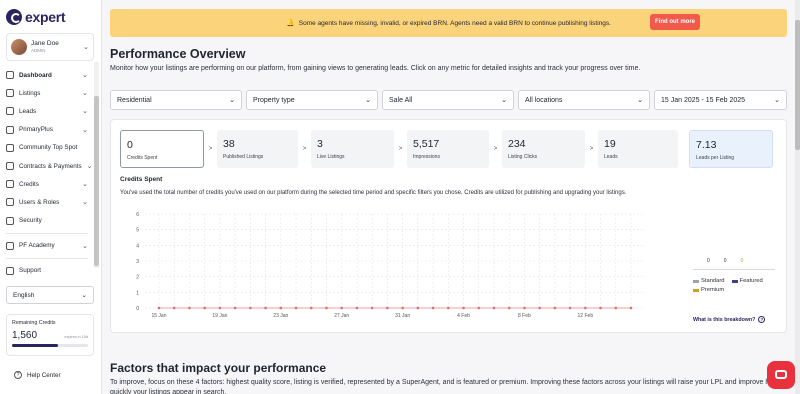 This screenshot has height=394, width=800. I want to click on legend-item-standard: Standard, so click(709, 281).